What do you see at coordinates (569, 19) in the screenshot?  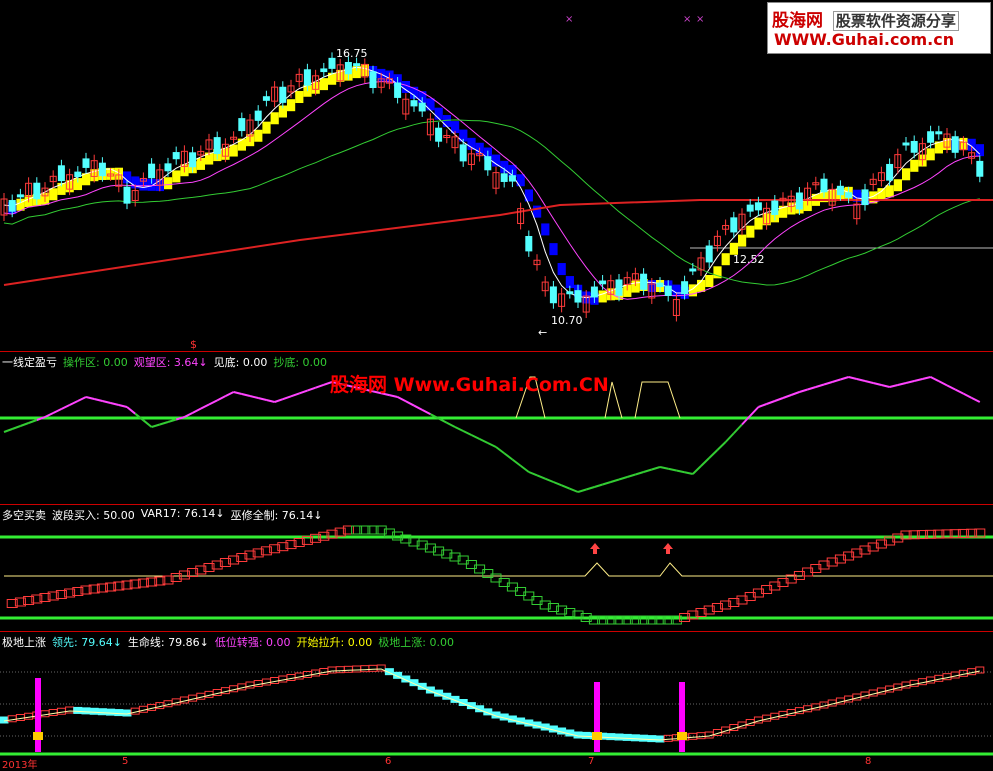 I see `top-marker: ×` at bounding box center [569, 19].